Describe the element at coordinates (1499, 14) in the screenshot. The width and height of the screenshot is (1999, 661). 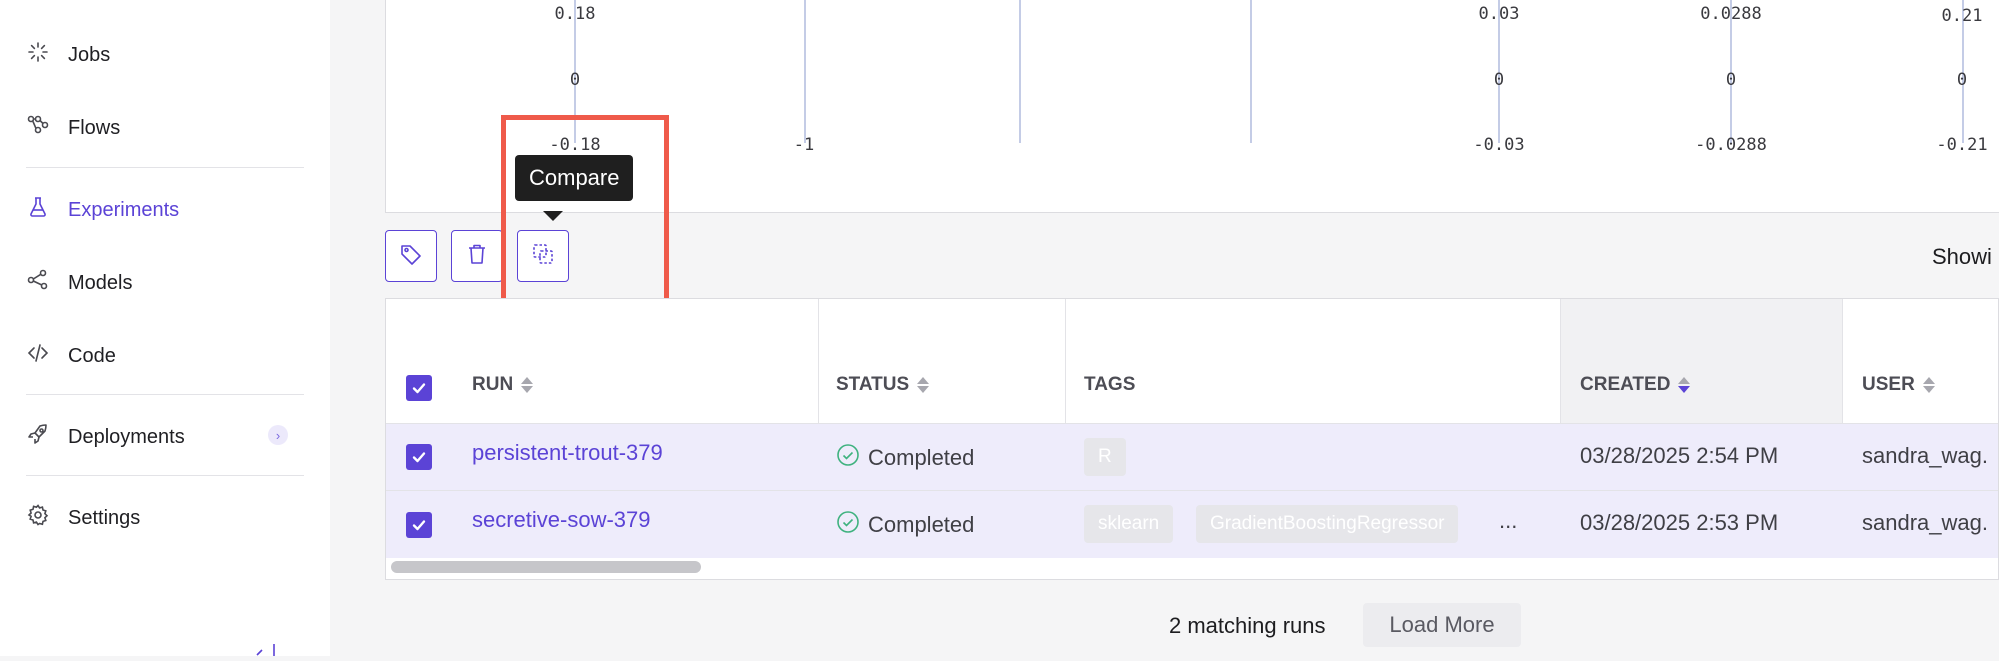
I see `axis-tick: 0.03` at that location.